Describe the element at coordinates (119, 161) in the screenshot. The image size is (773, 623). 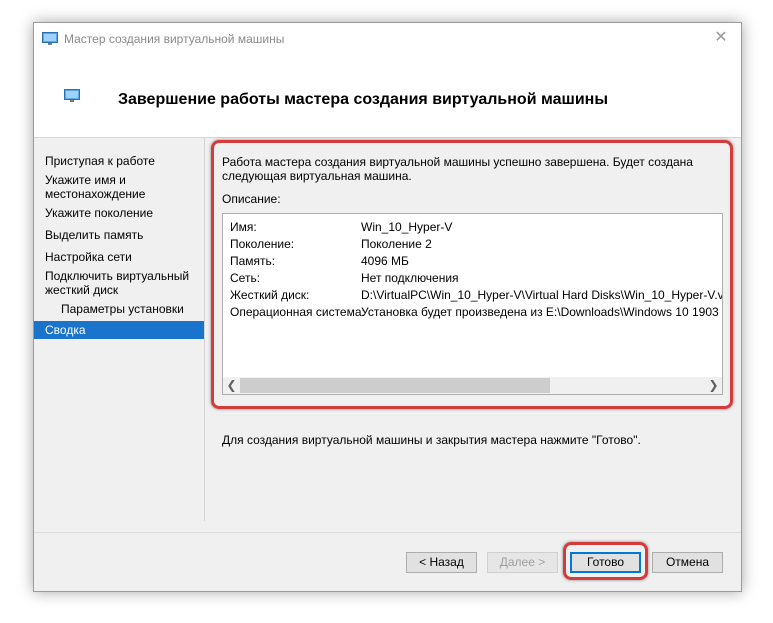
I see `nav-item-start: Приступая к работе` at that location.